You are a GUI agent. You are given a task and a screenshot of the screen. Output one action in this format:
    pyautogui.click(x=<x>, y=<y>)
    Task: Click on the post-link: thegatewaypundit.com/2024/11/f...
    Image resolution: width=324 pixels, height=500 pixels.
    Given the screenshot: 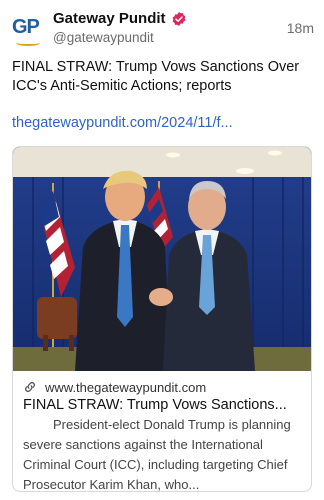 What is the action you would take?
    pyautogui.click(x=162, y=123)
    